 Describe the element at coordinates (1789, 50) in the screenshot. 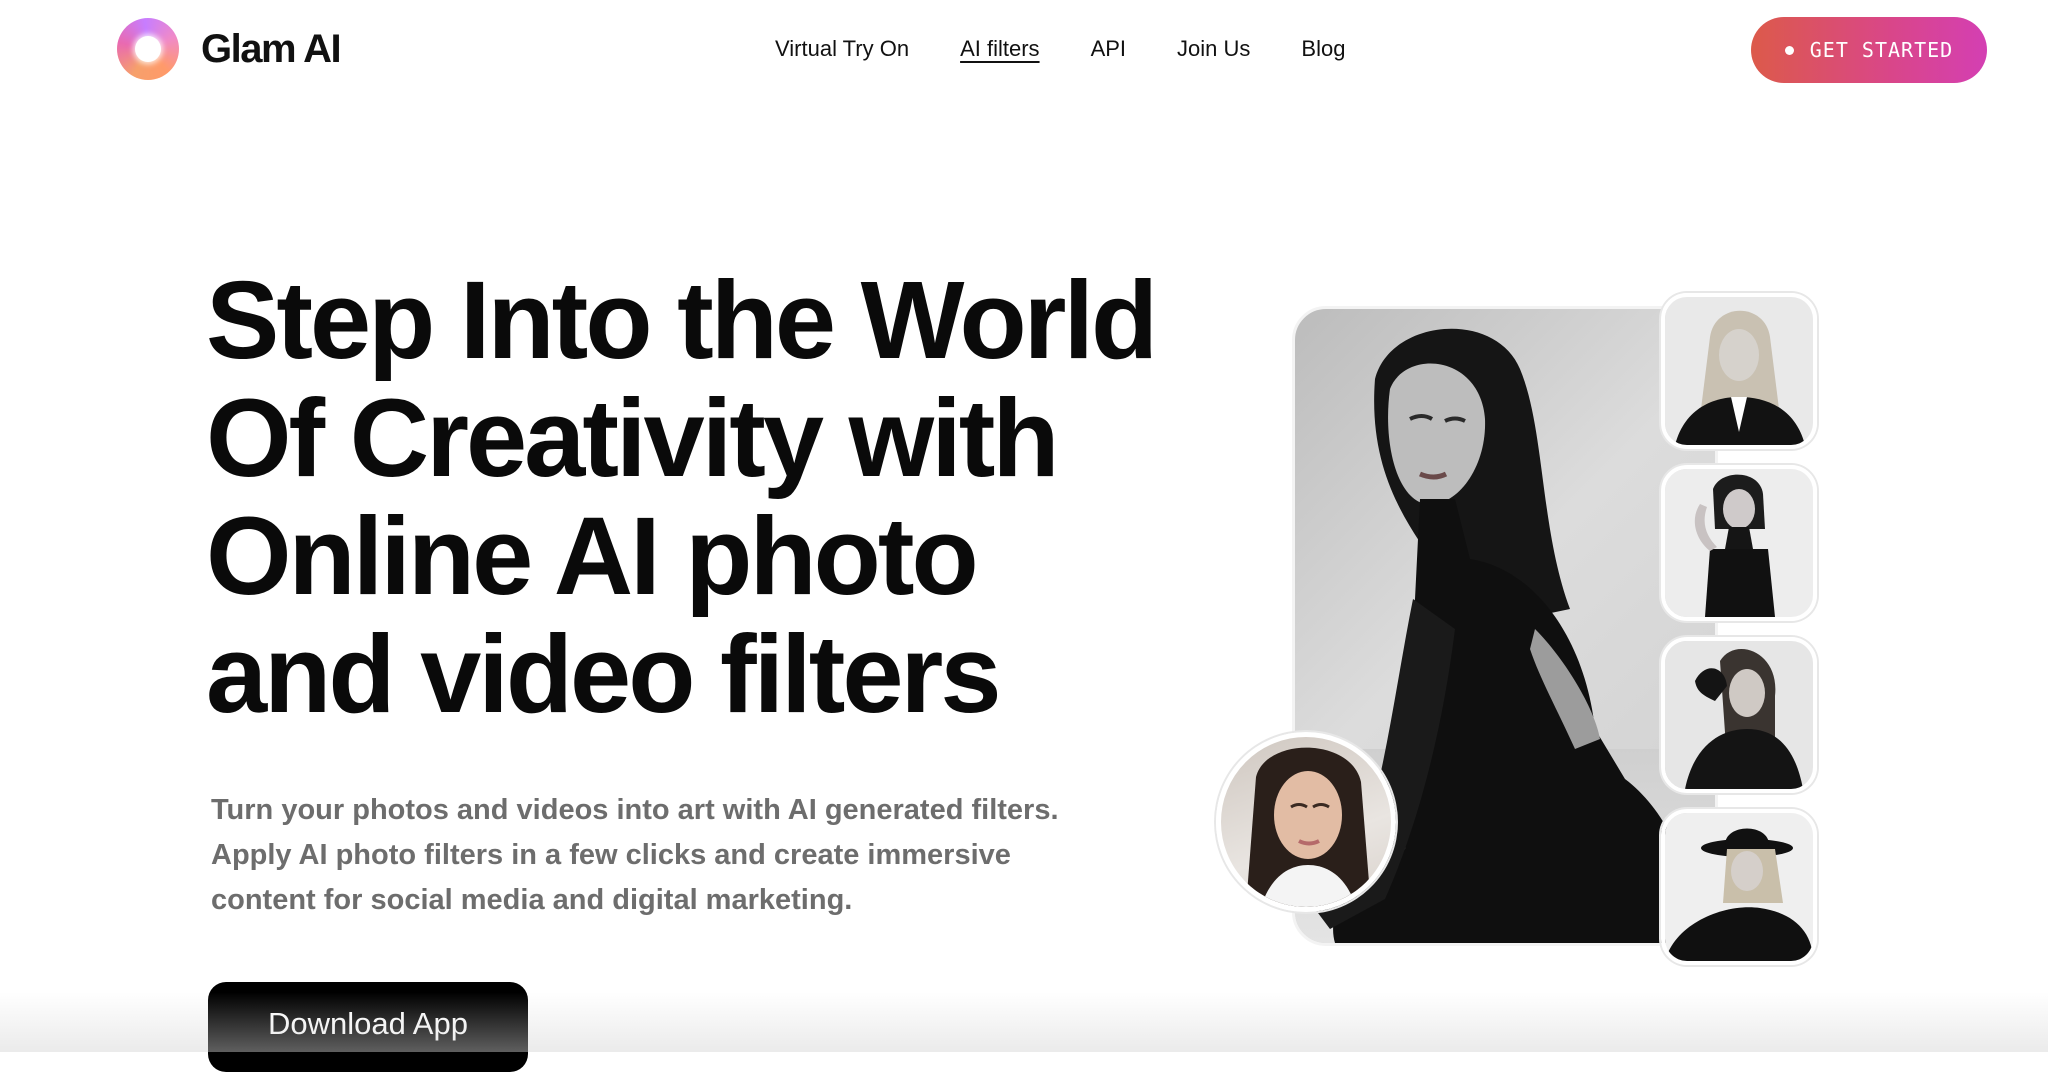

I see `dot-icon` at that location.